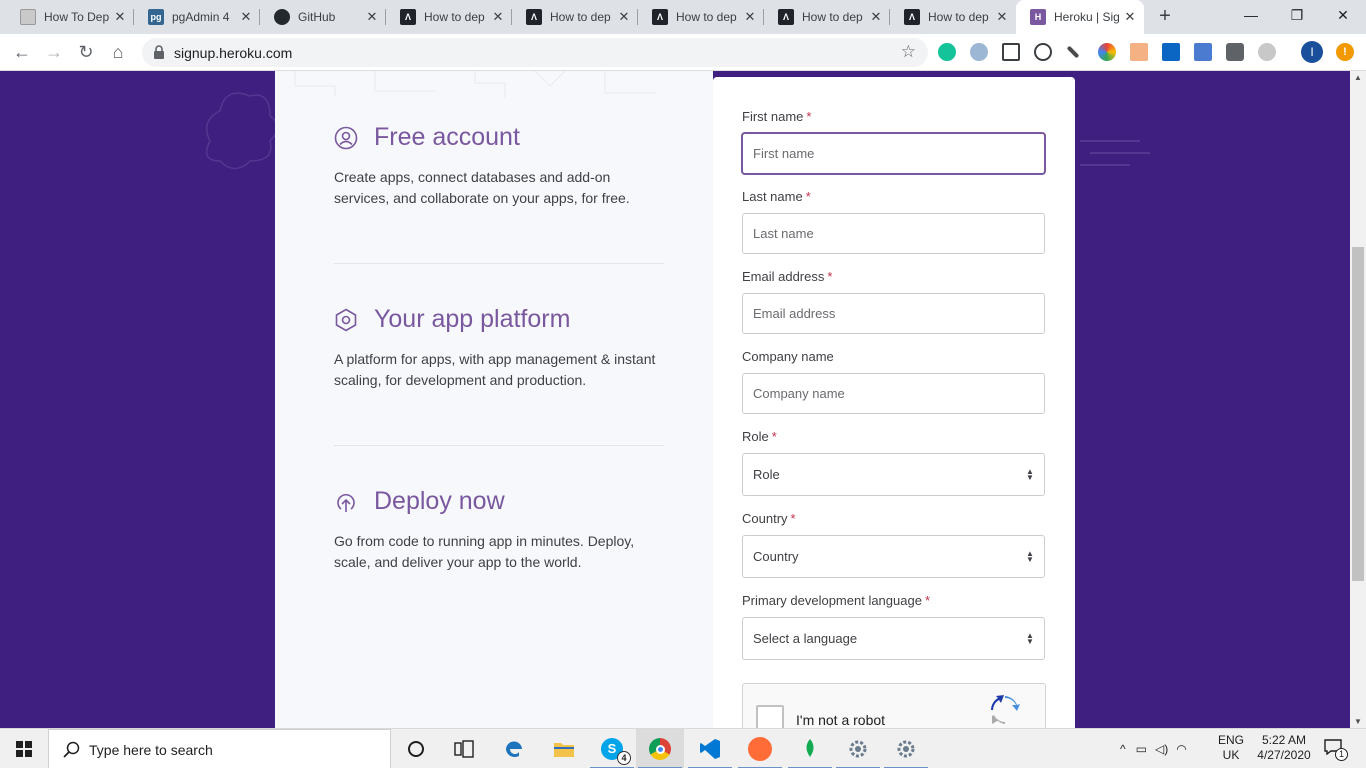 This screenshot has height=768, width=1366. Describe the element at coordinates (893, 153) in the screenshot. I see `first-name-input` at that location.